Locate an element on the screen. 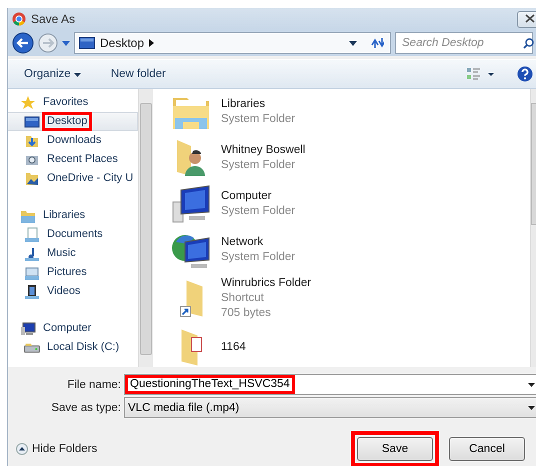  sidebar-item: Music is located at coordinates (73, 253).